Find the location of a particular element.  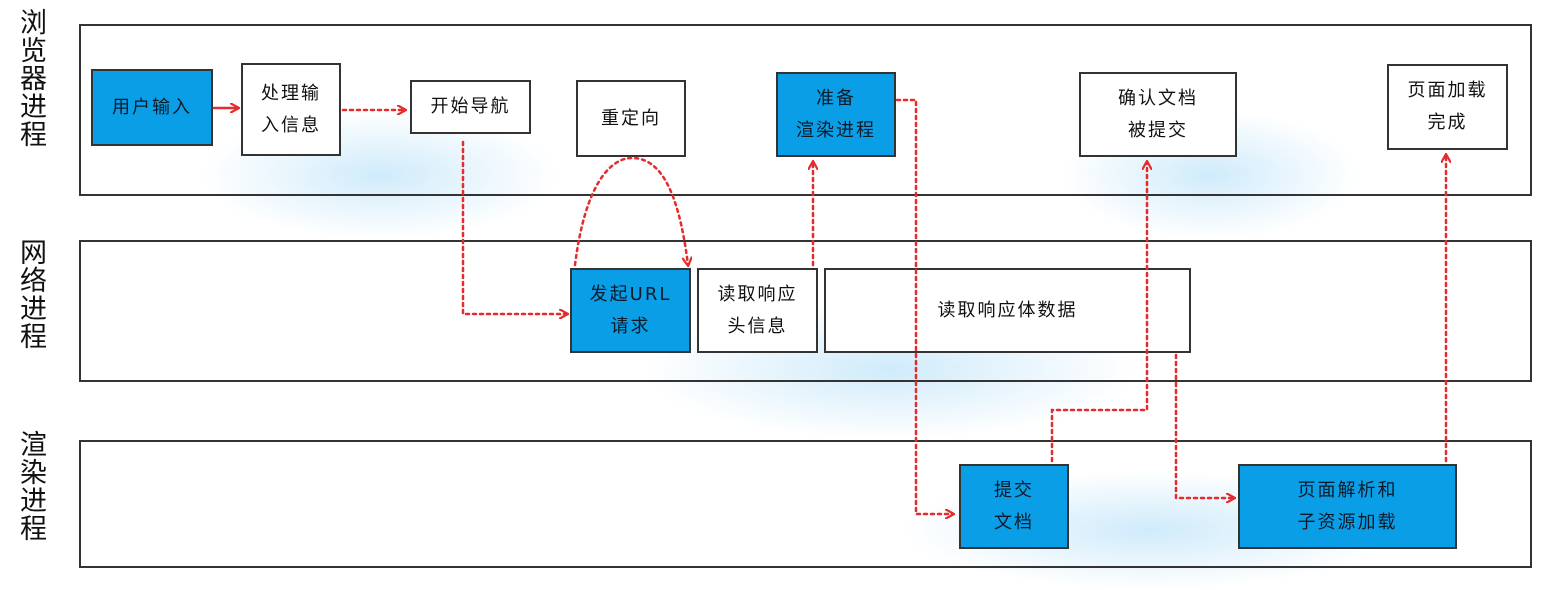

arrow-commit-to-confirm is located at coordinates (1098, 312).